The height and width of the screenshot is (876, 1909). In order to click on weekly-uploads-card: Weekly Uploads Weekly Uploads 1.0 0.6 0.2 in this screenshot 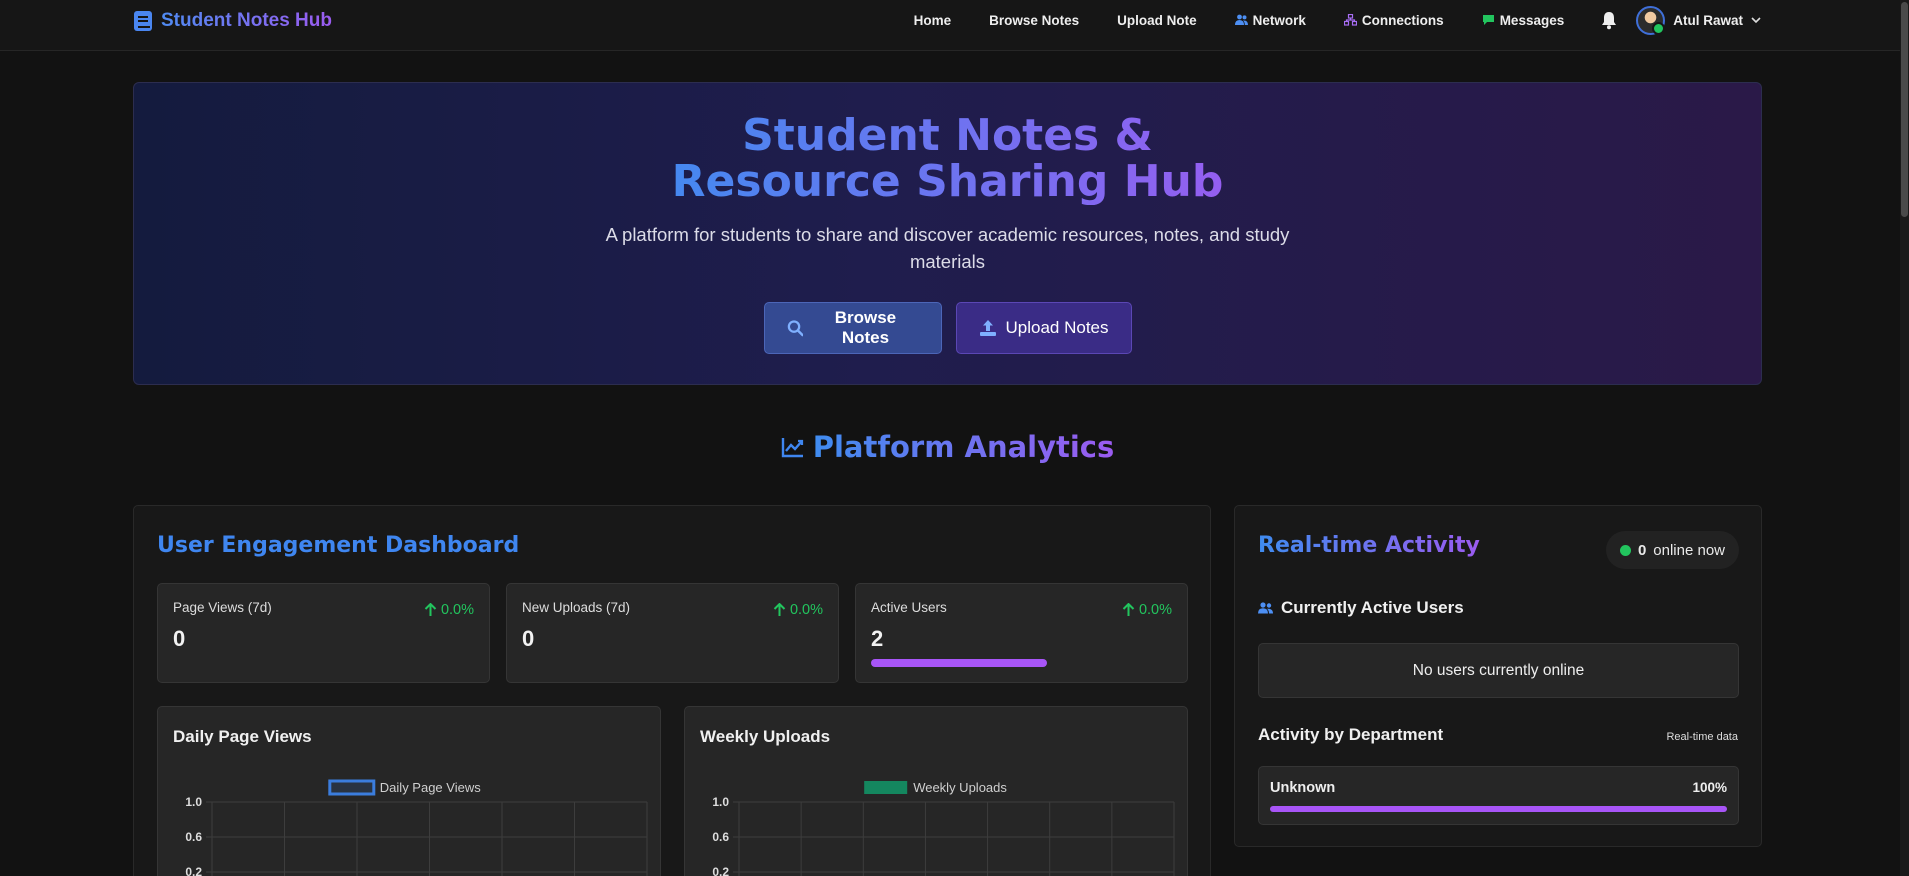, I will do `click(936, 791)`.